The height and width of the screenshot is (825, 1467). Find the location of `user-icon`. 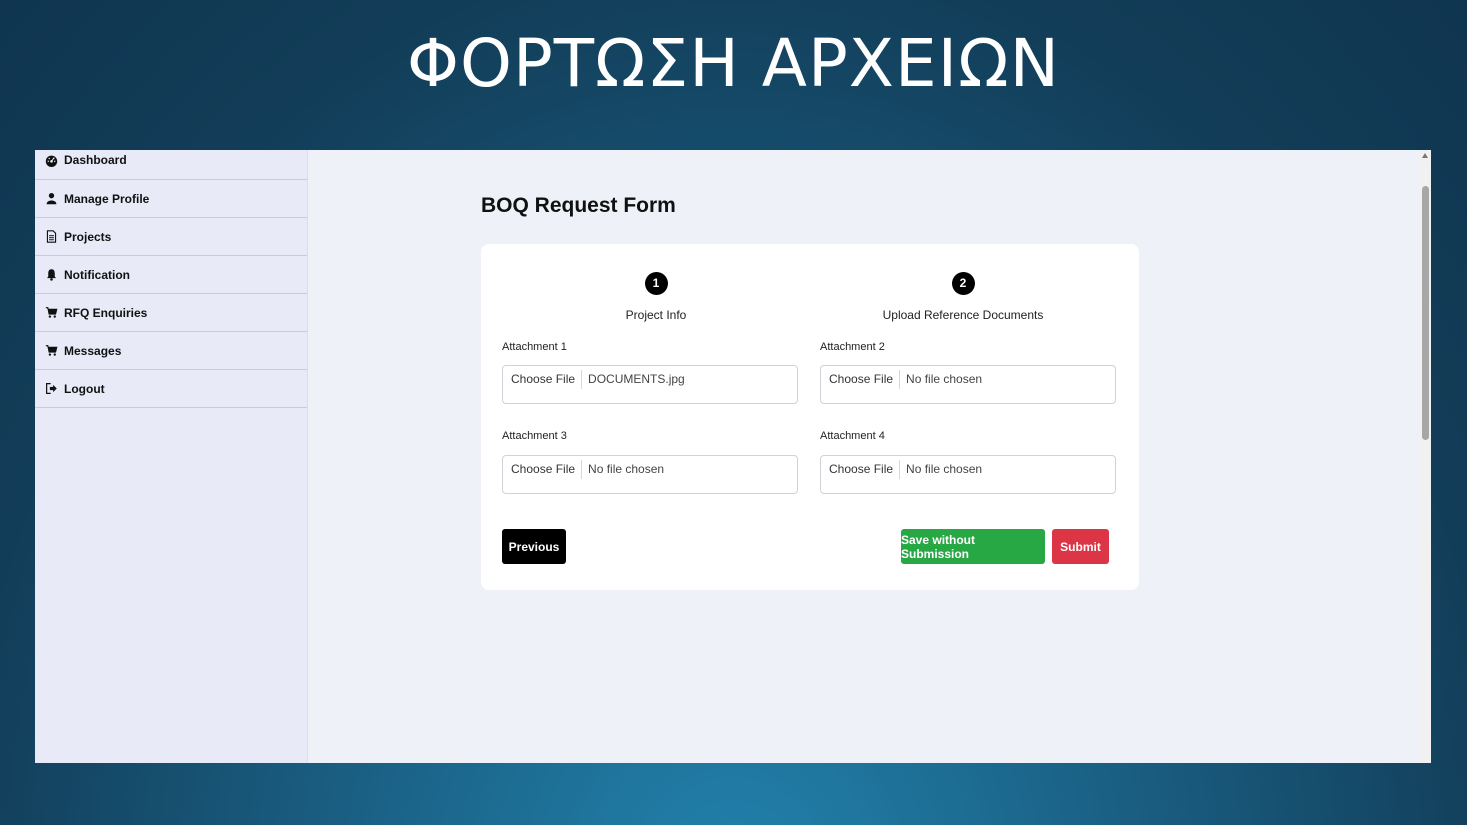

user-icon is located at coordinates (51, 199).